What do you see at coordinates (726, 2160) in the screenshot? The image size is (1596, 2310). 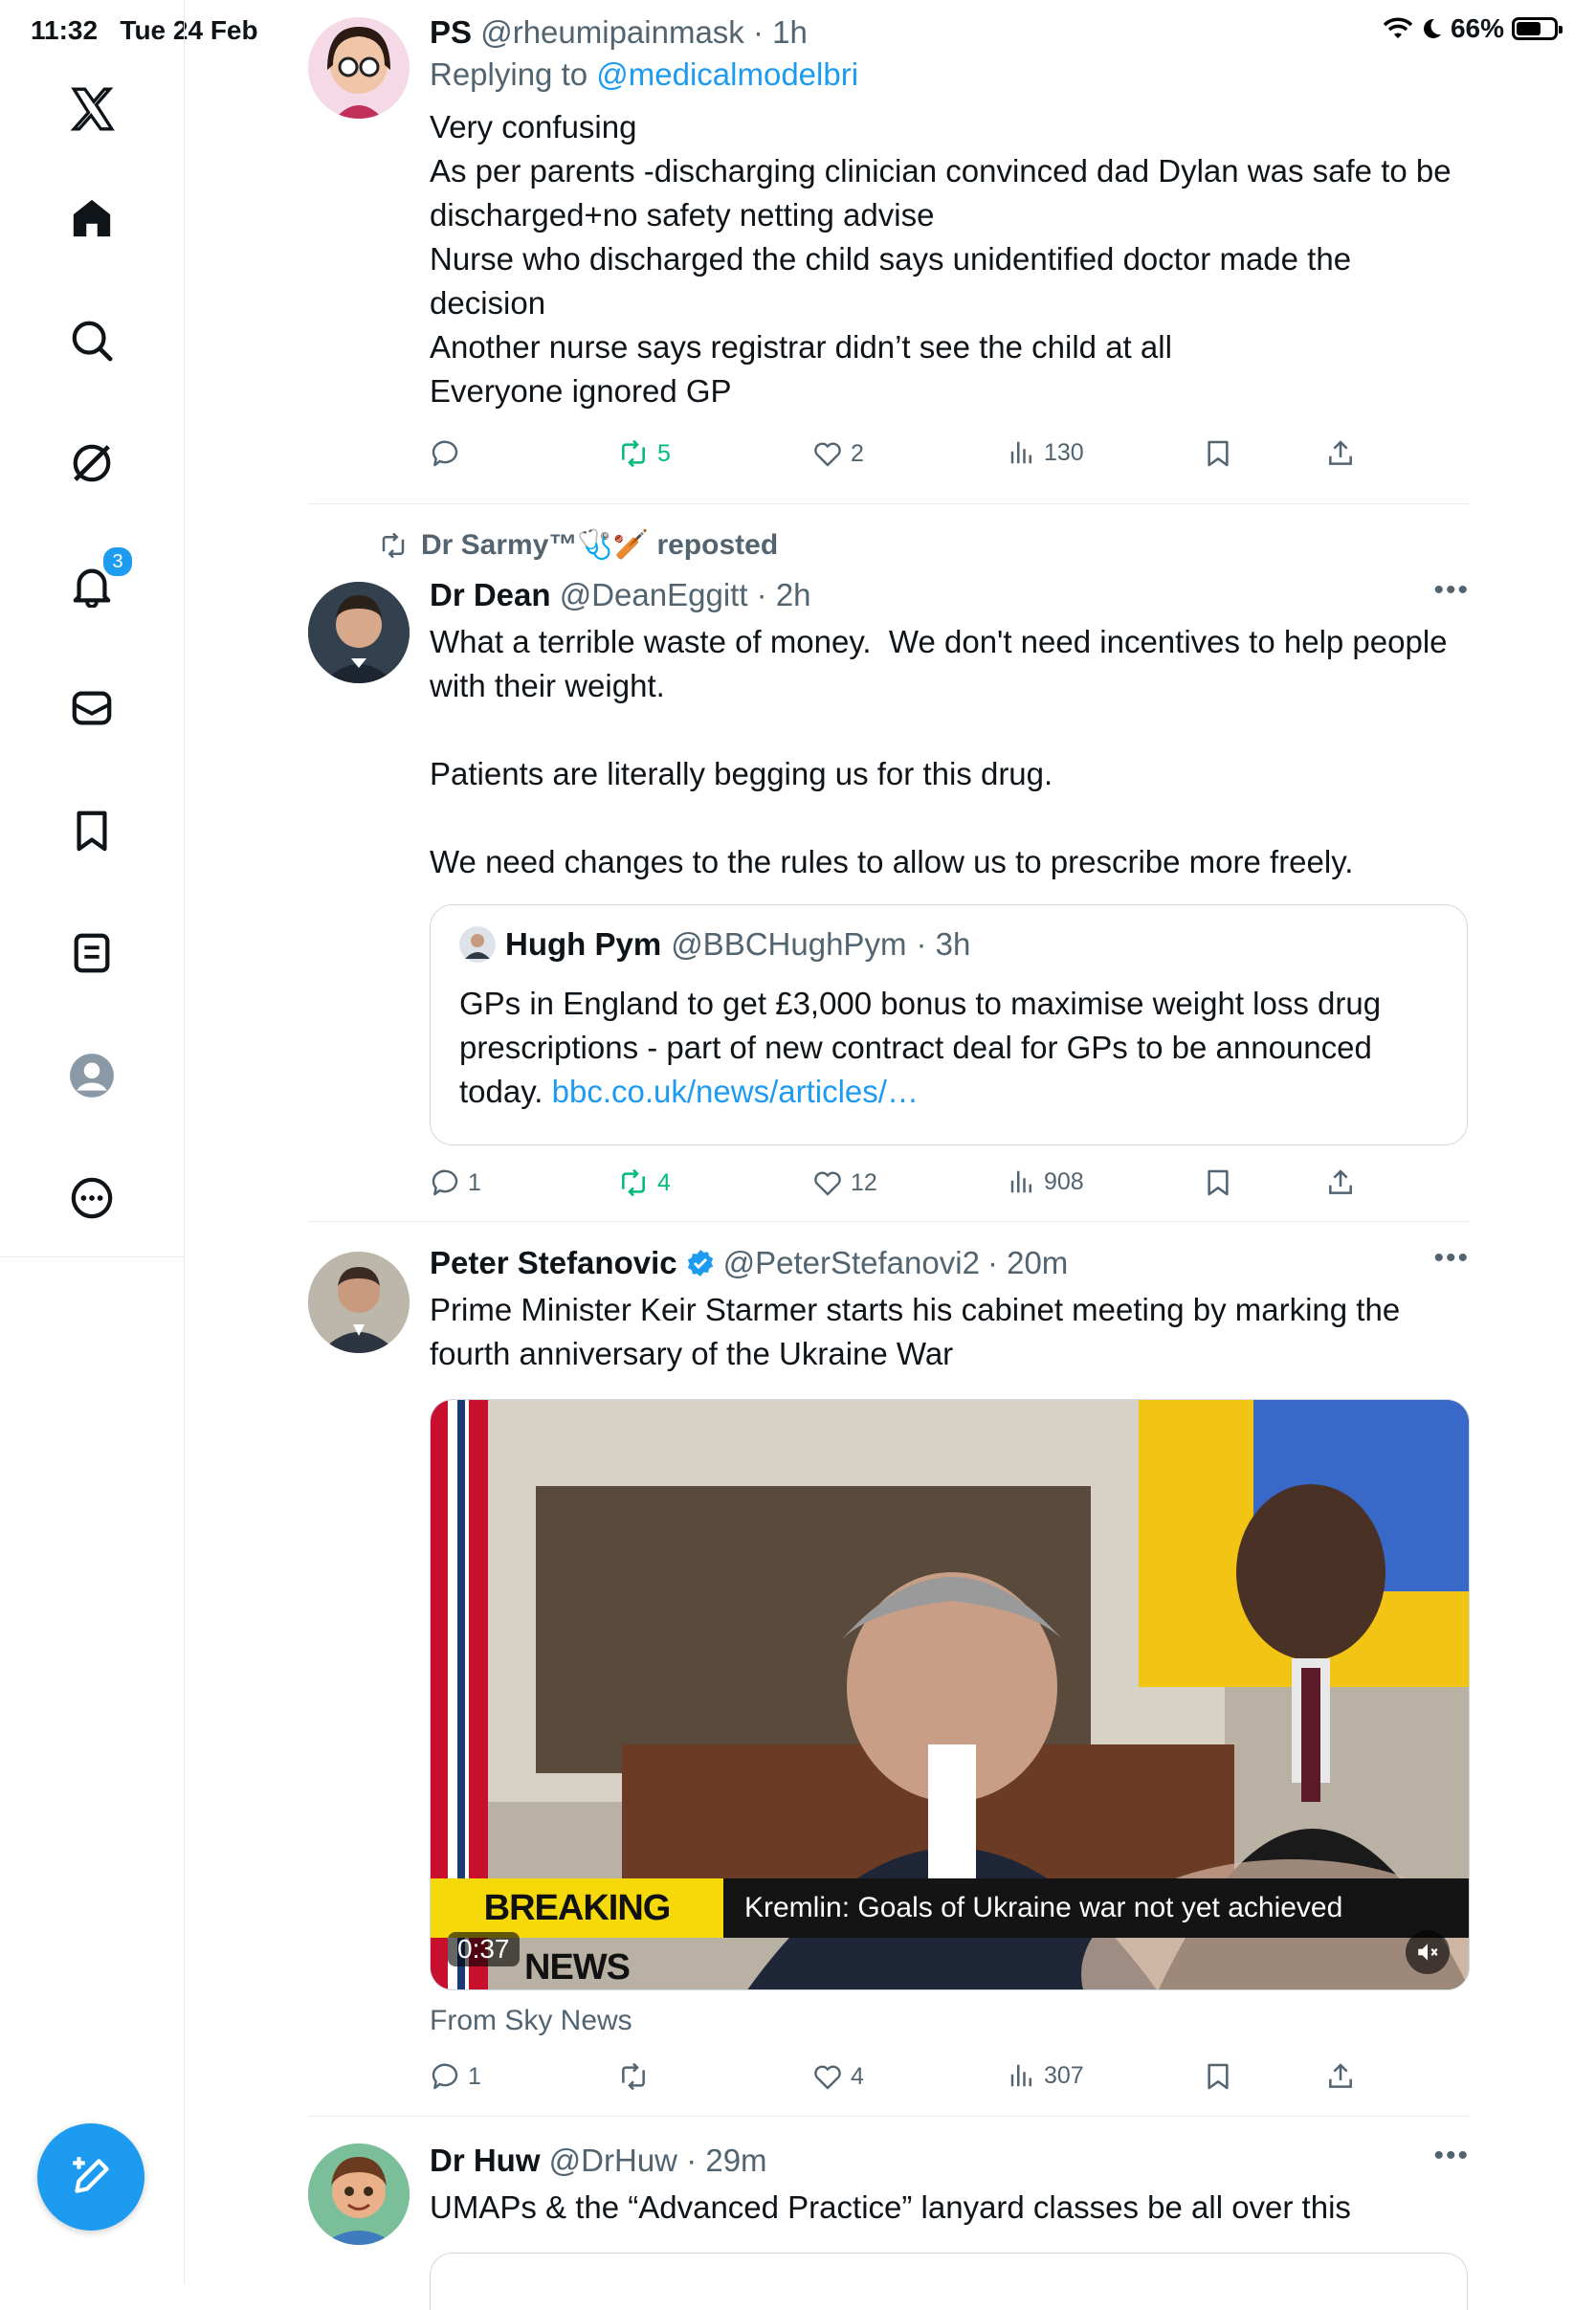 I see `tweet-time: · 29m` at bounding box center [726, 2160].